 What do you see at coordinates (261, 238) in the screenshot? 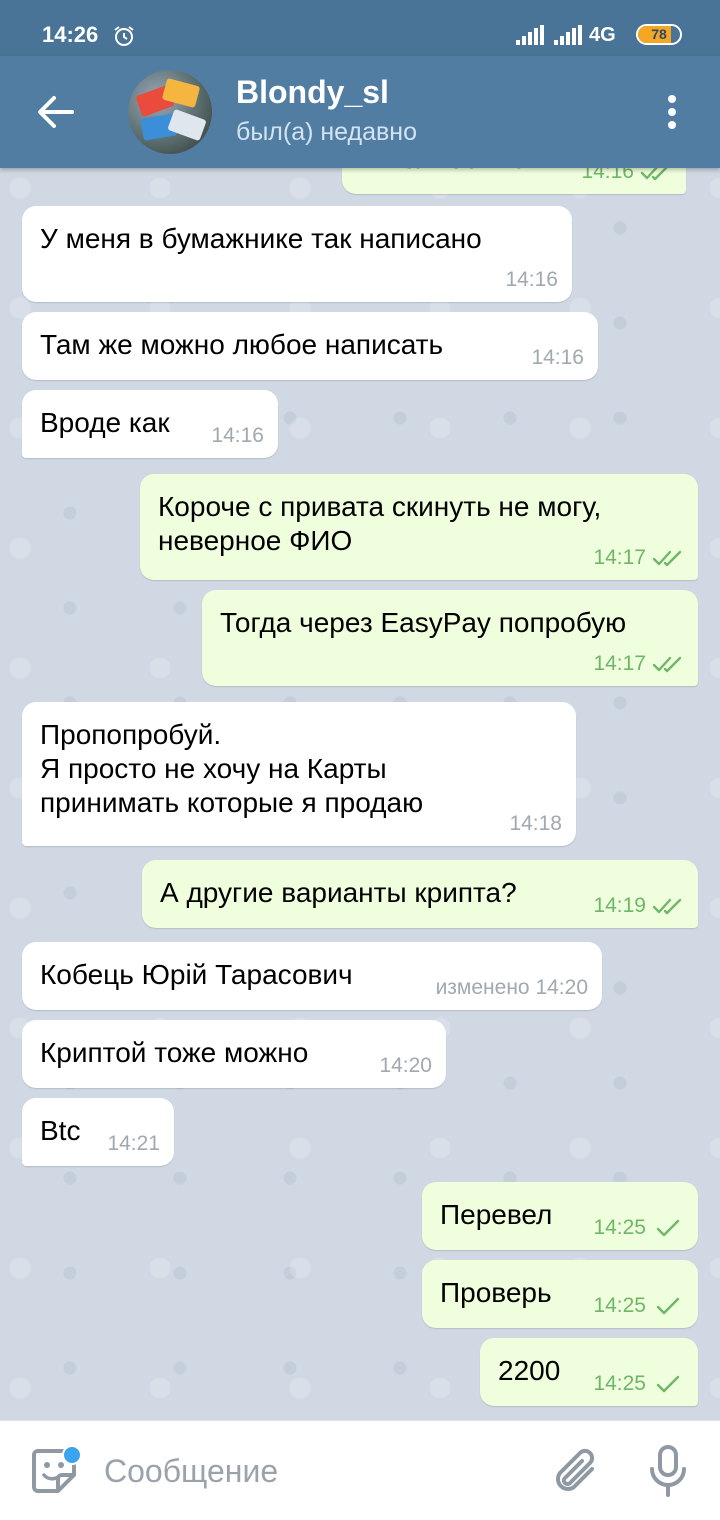
I see `message-text: У меня в бумажнике так написано` at bounding box center [261, 238].